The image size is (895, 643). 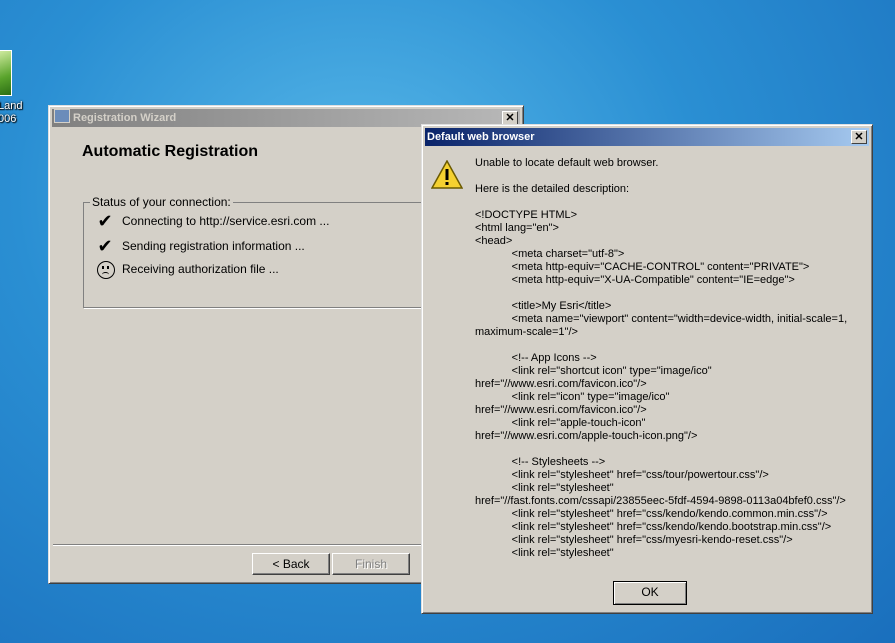 I want to click on dialog-titlebar: Default web browser ✕, so click(x=647, y=137).